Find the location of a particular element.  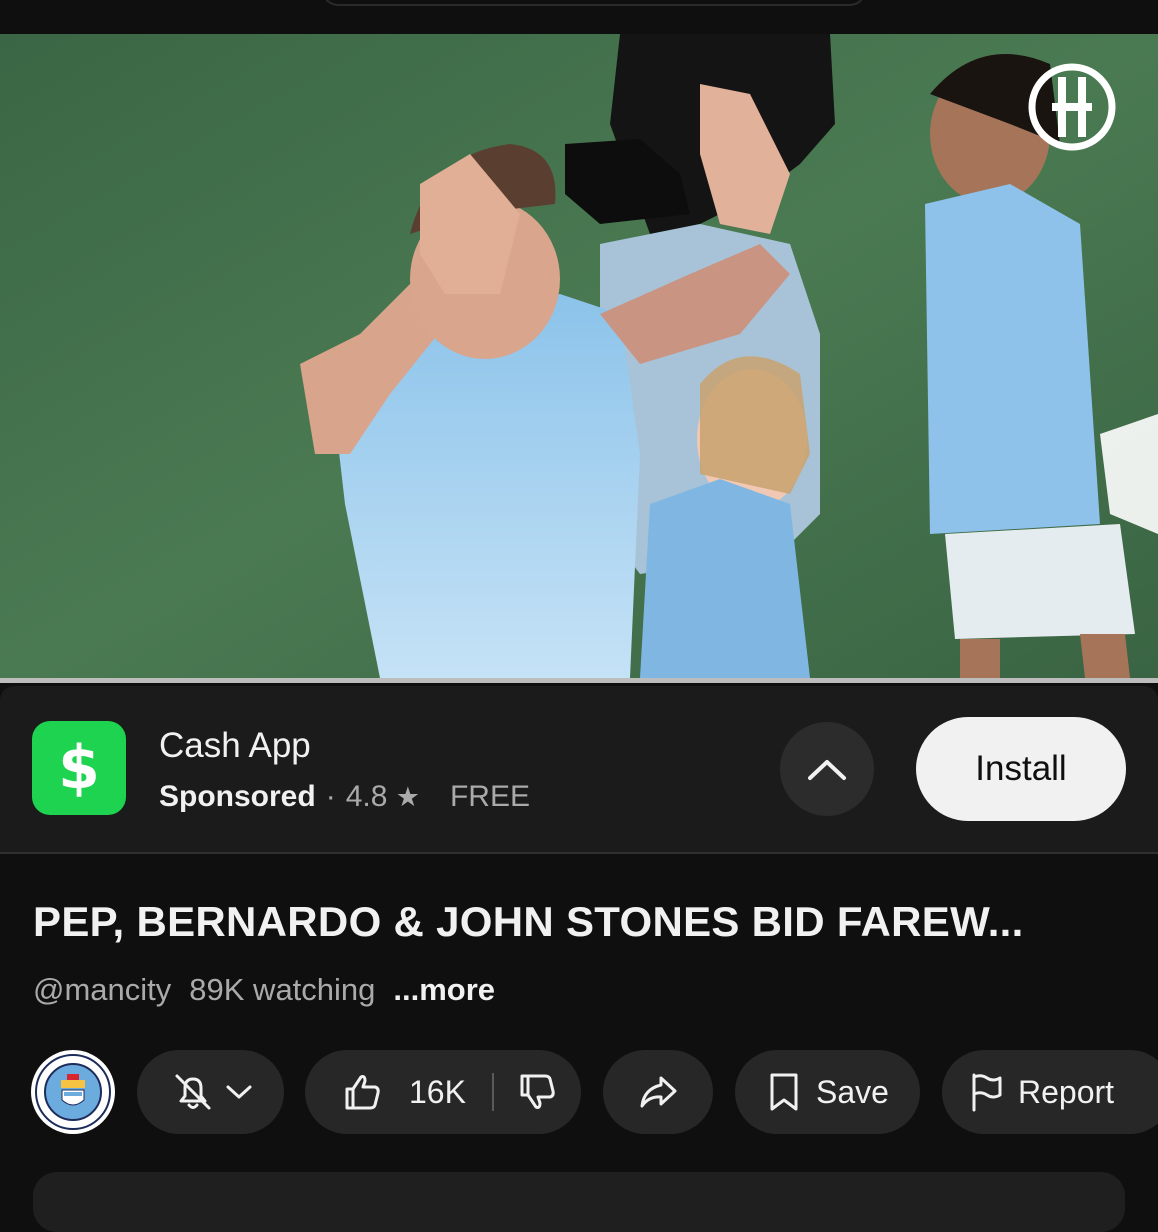

dislike-button is located at coordinates (537, 1092).